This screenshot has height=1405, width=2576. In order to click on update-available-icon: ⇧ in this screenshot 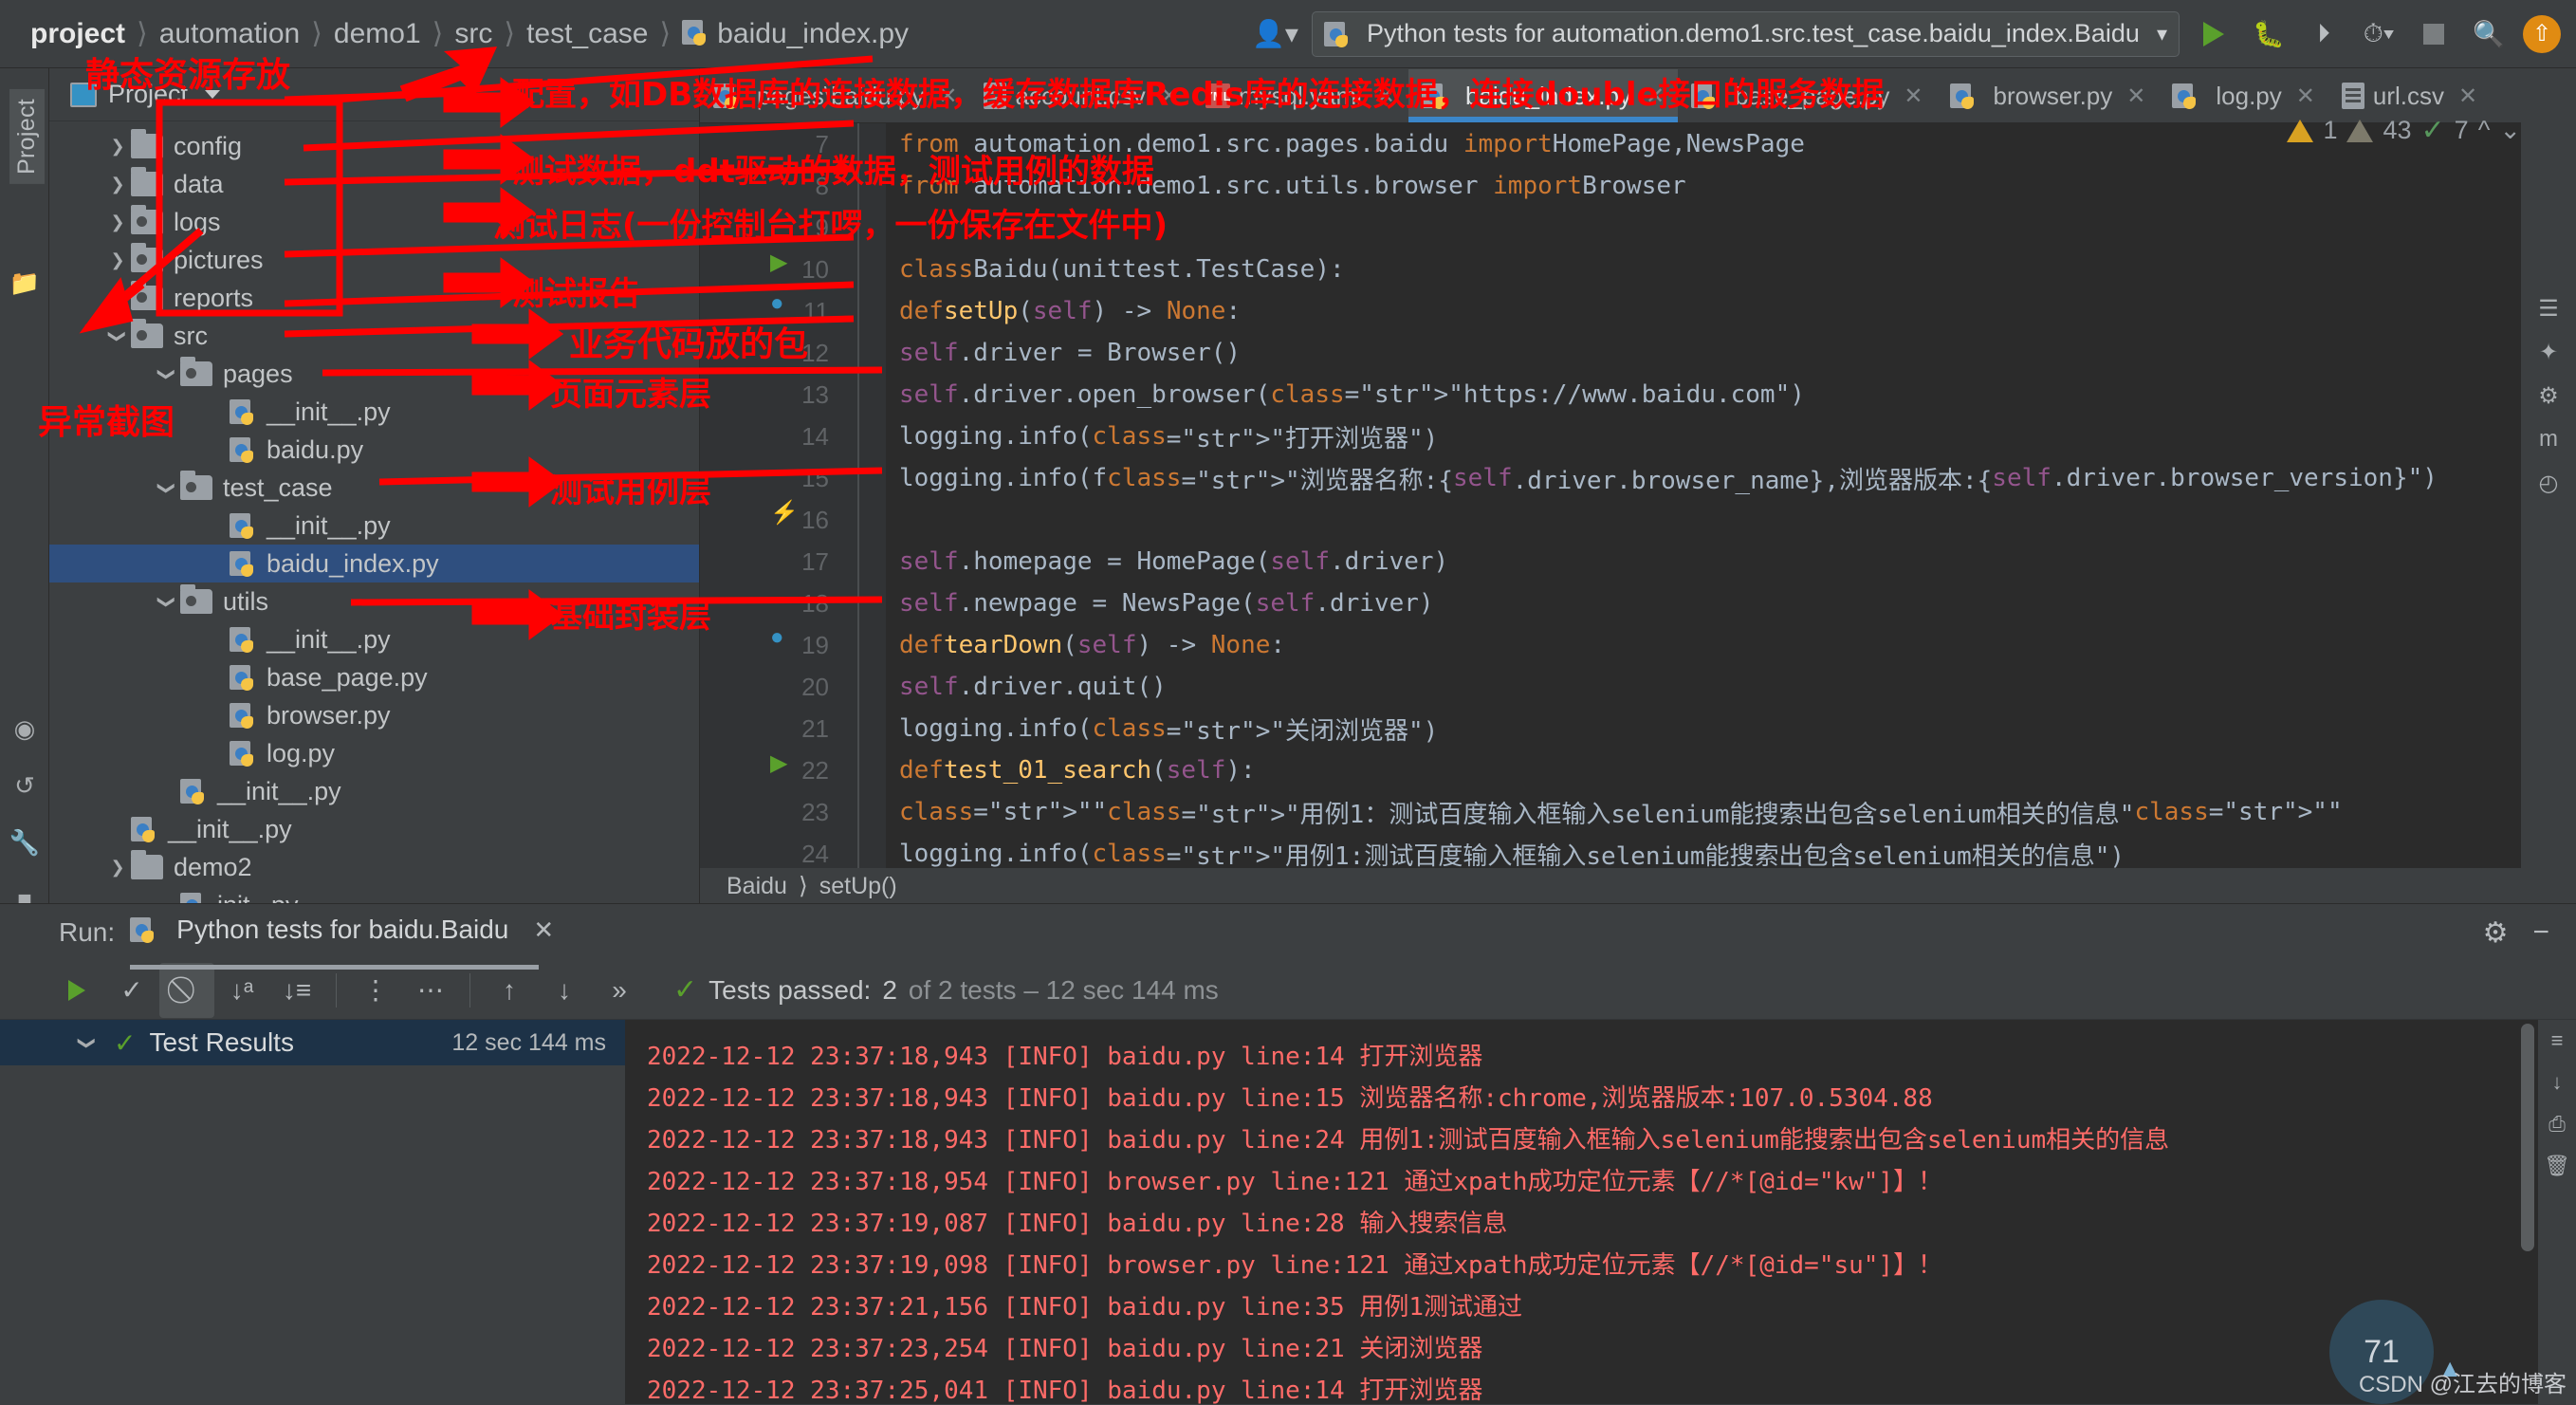, I will do `click(2542, 33)`.